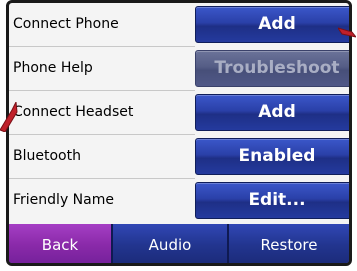  Describe the element at coordinates (47, 156) in the screenshot. I see `bluetooth-label: Bluetooth` at that location.